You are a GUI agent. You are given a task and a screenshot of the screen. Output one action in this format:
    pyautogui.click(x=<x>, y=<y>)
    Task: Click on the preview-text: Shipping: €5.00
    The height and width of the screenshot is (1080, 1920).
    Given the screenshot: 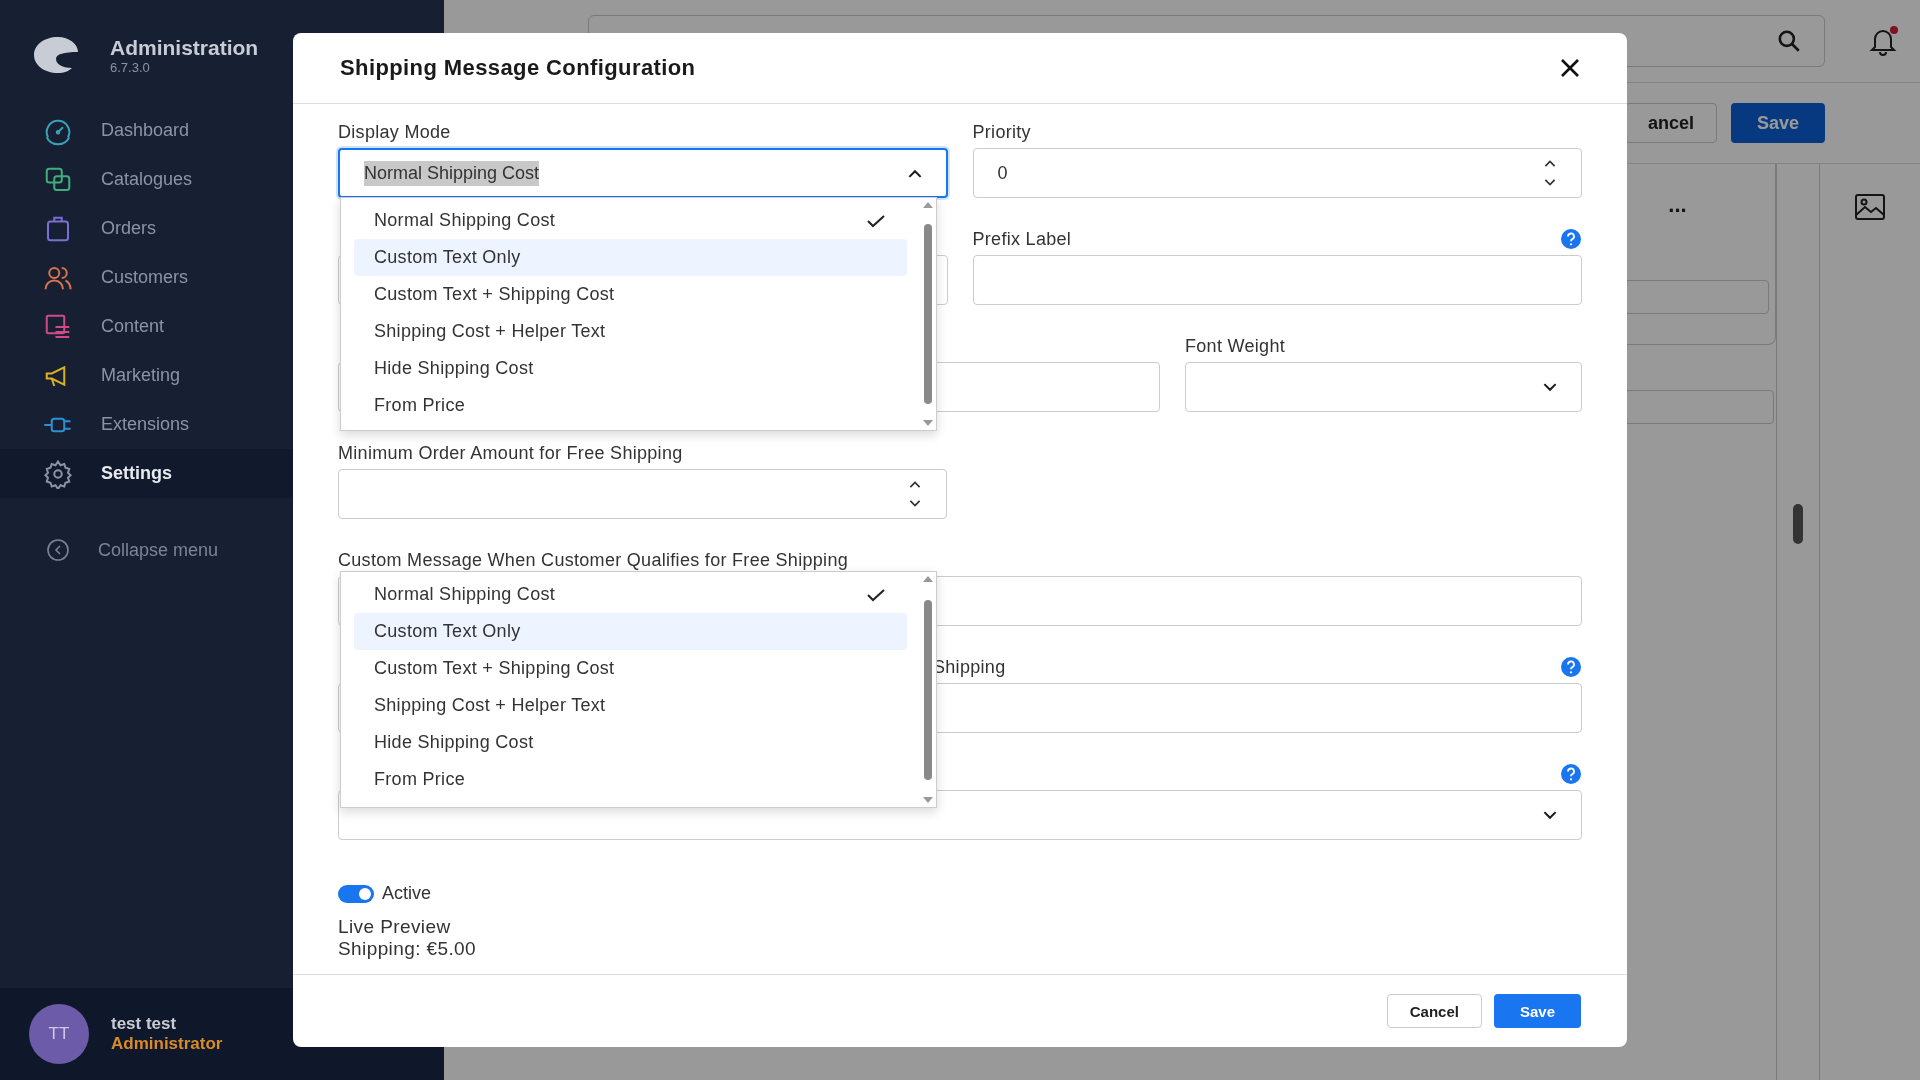 What is the action you would take?
    pyautogui.click(x=408, y=949)
    